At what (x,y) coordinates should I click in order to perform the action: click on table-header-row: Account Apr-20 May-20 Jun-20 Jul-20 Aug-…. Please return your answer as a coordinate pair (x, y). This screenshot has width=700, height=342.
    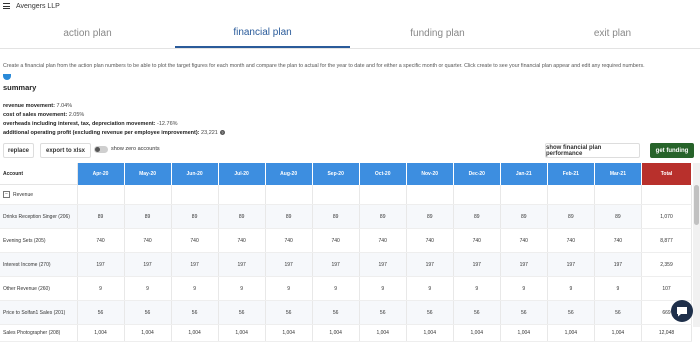
    Looking at the image, I should click on (346, 174).